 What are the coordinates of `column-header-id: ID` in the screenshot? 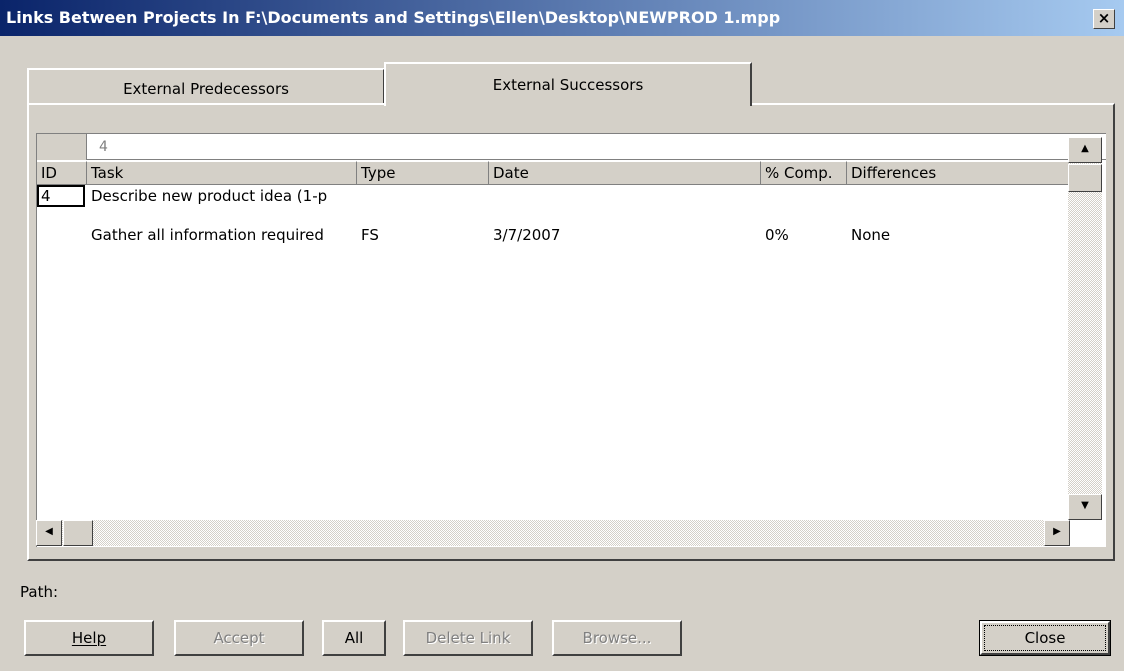 It's located at (62, 173).